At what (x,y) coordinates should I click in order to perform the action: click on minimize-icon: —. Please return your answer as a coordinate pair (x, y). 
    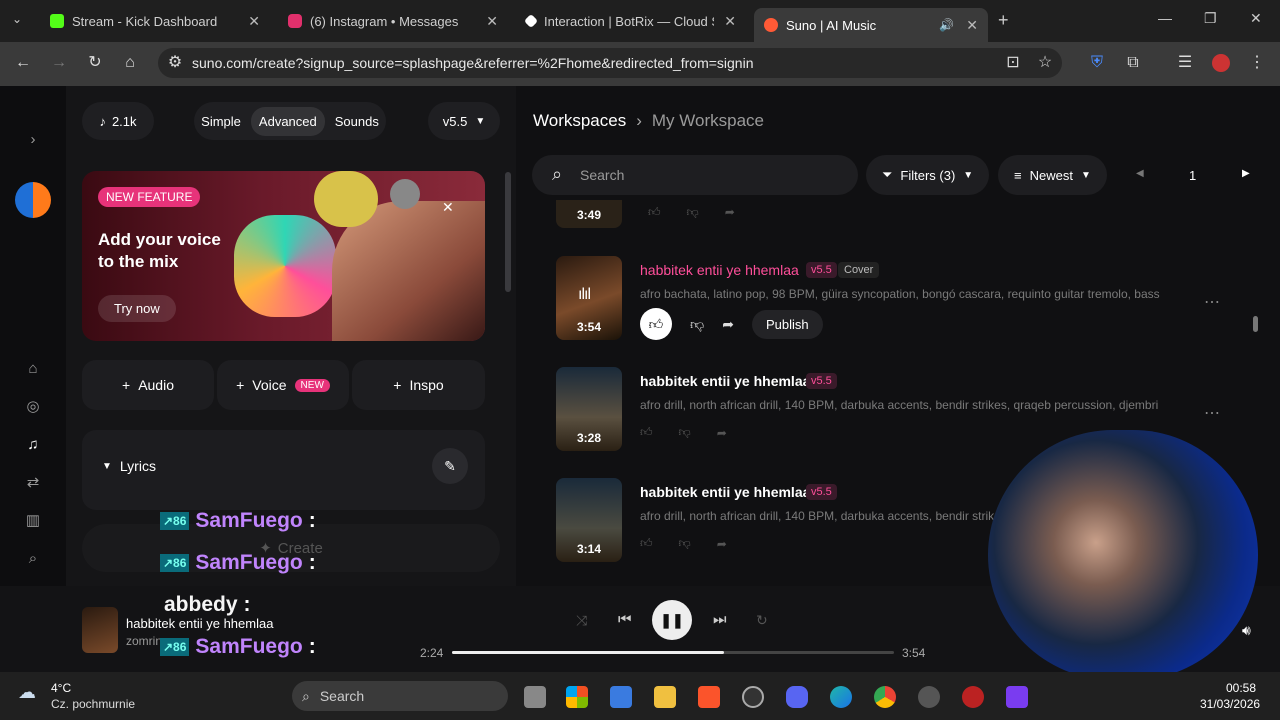
    Looking at the image, I should click on (1165, 18).